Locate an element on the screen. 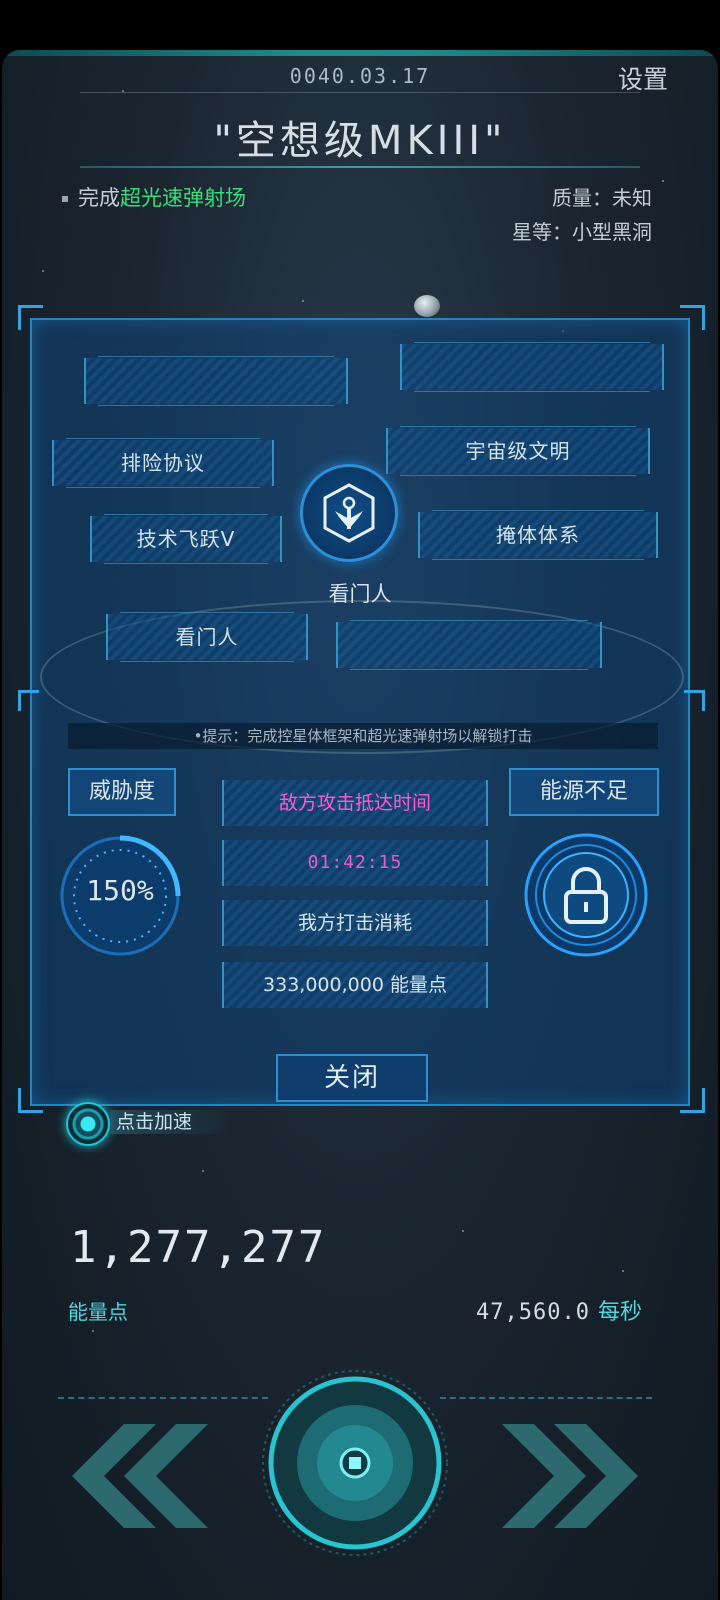 This screenshot has width=720, height=1600. threat-label: 威胁度 is located at coordinates (122, 792).